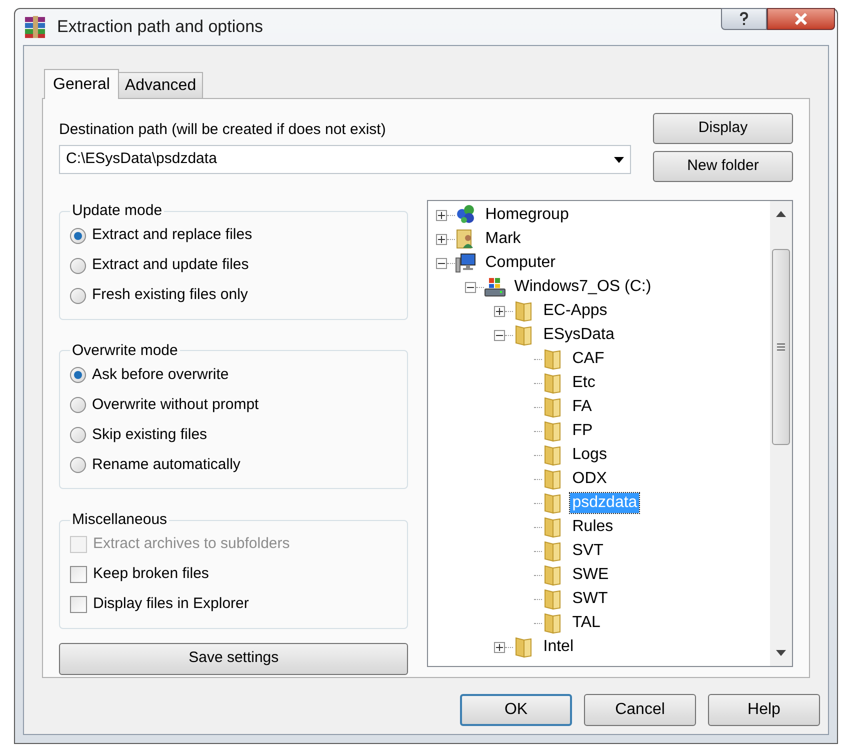  I want to click on option-label: Keep broken files, so click(151, 574).